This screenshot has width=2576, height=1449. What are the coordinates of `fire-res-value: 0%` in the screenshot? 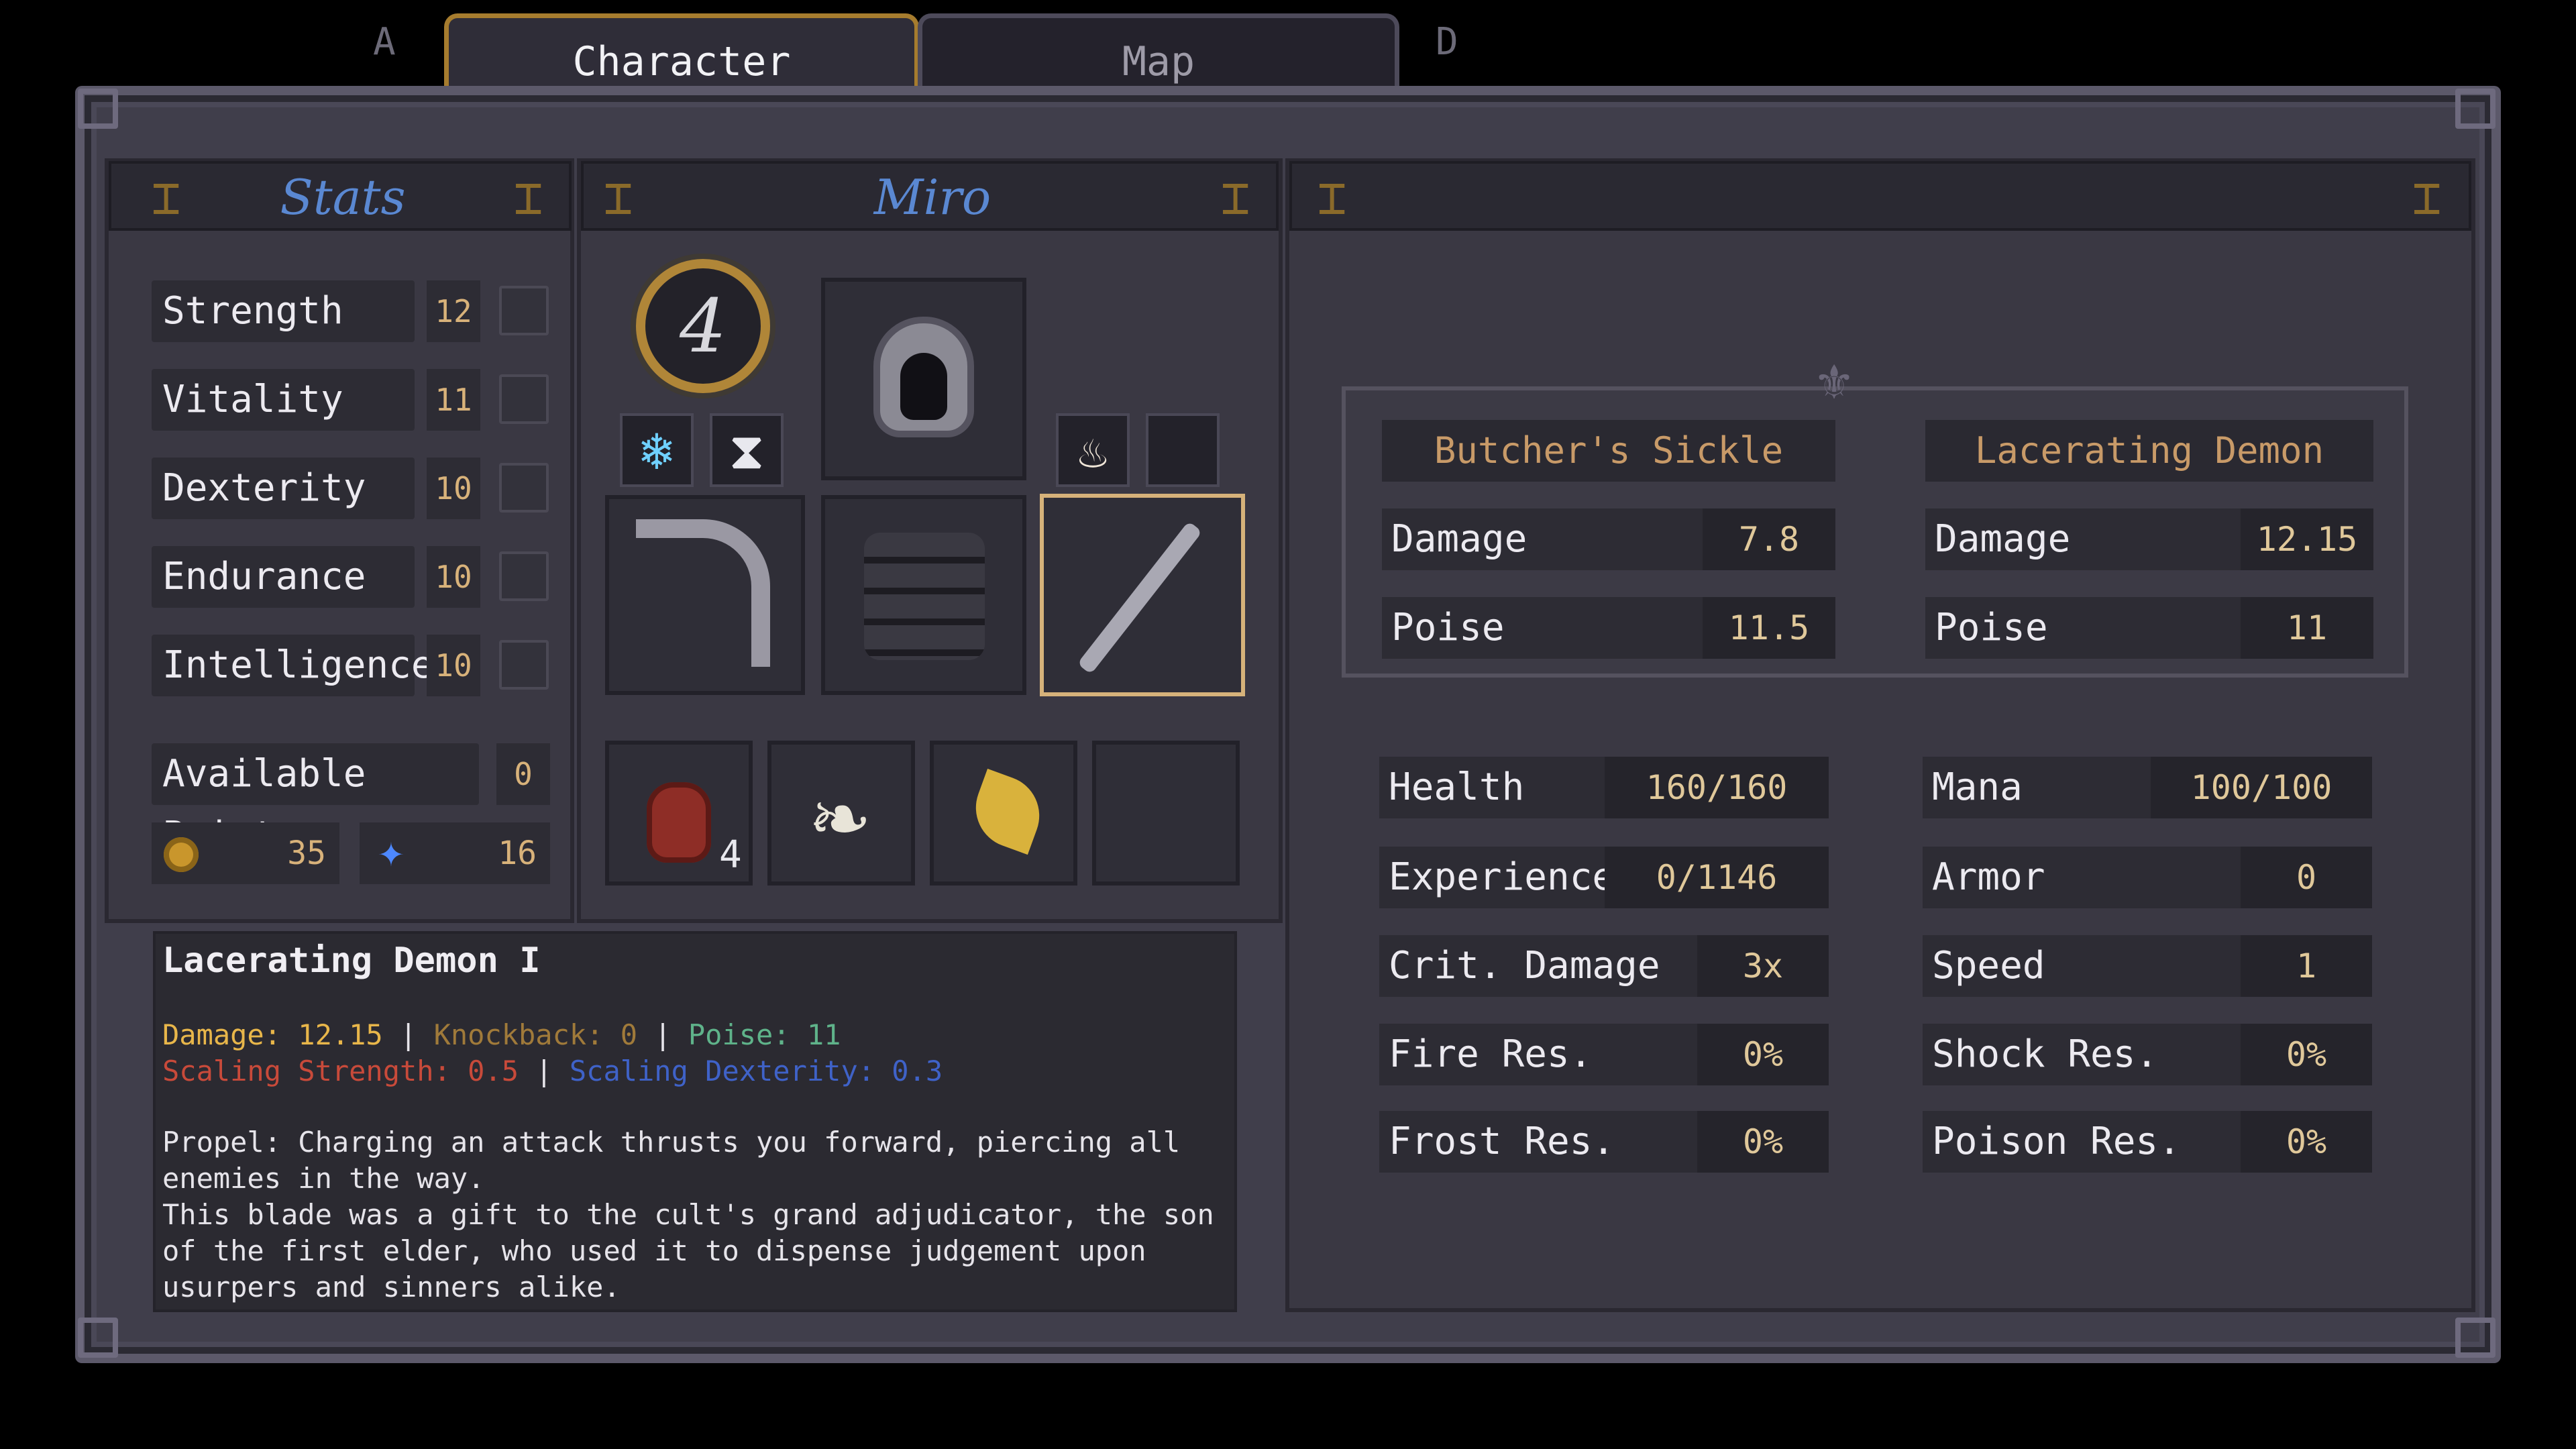 It's located at (1763, 1054).